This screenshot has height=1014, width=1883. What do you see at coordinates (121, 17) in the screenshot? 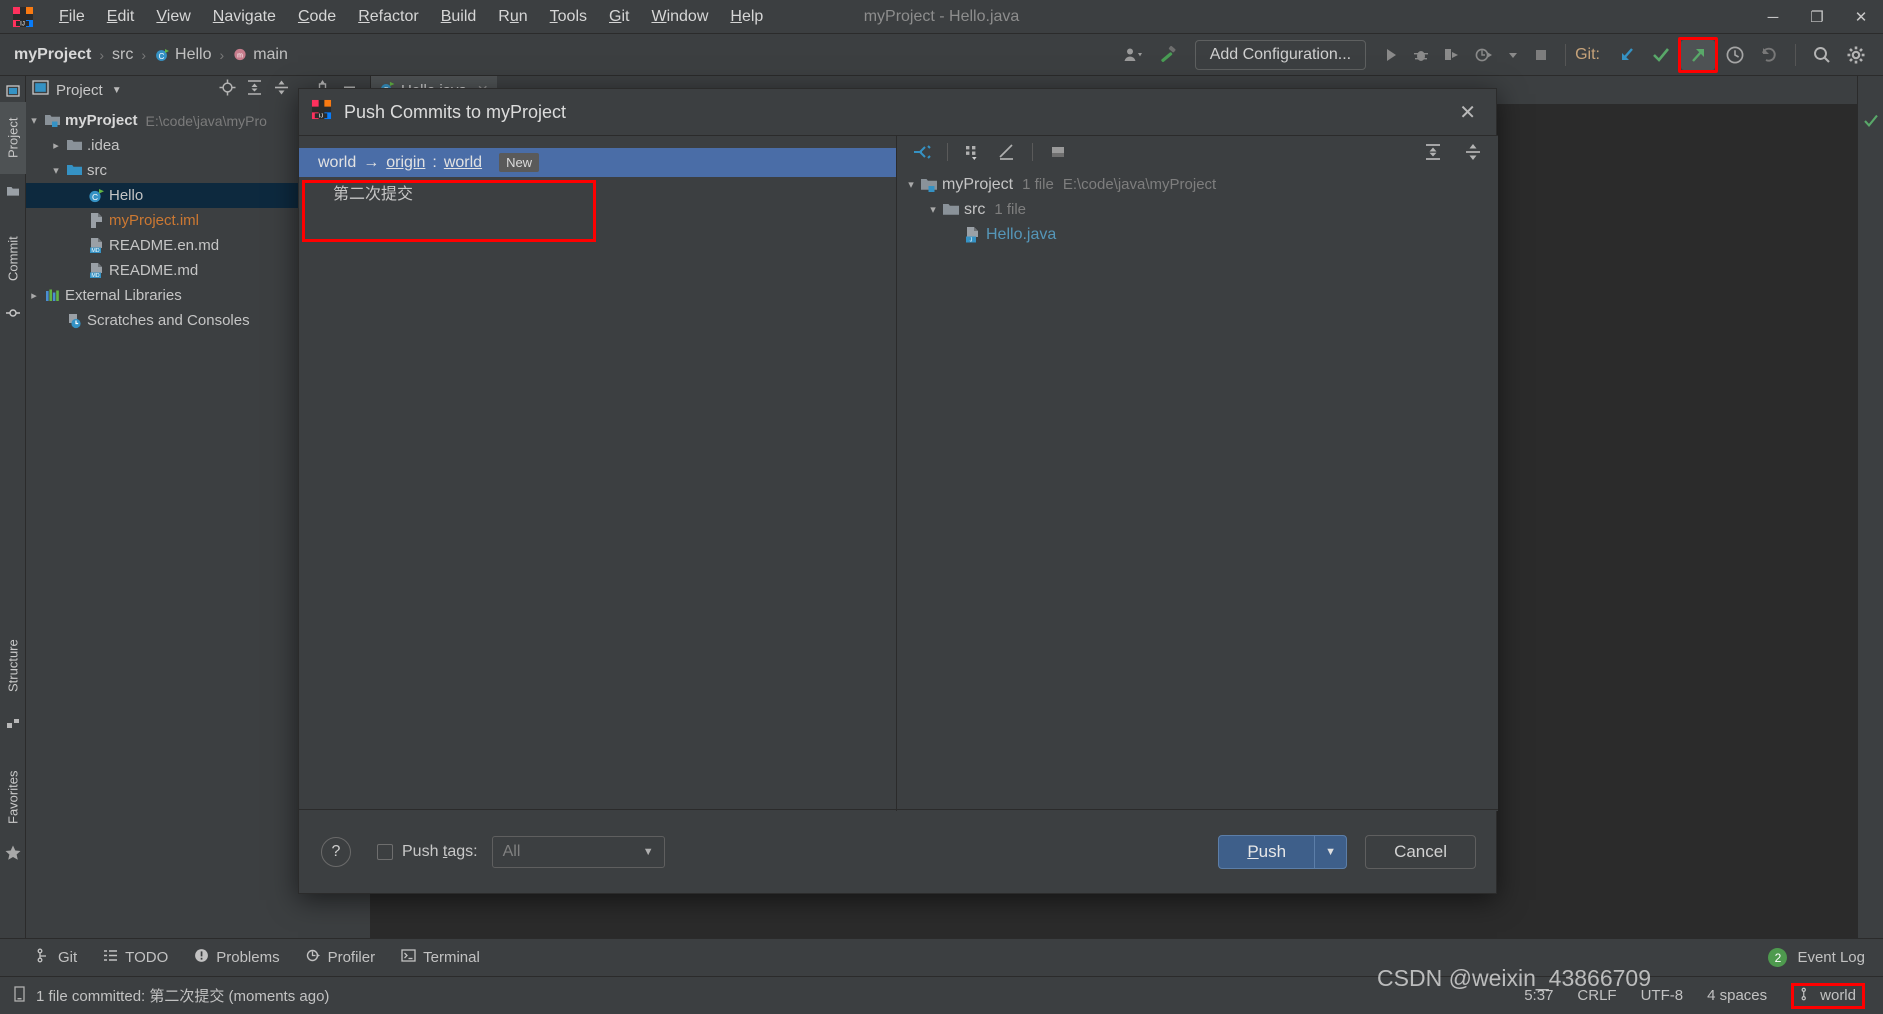
I see `menu-edit: Edit` at bounding box center [121, 17].